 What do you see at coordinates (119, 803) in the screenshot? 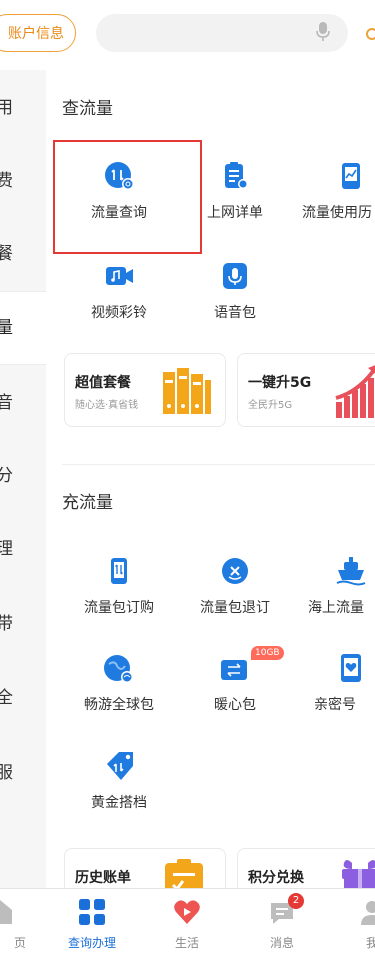
I see `golden-partner-label: 黄金搭档` at bounding box center [119, 803].